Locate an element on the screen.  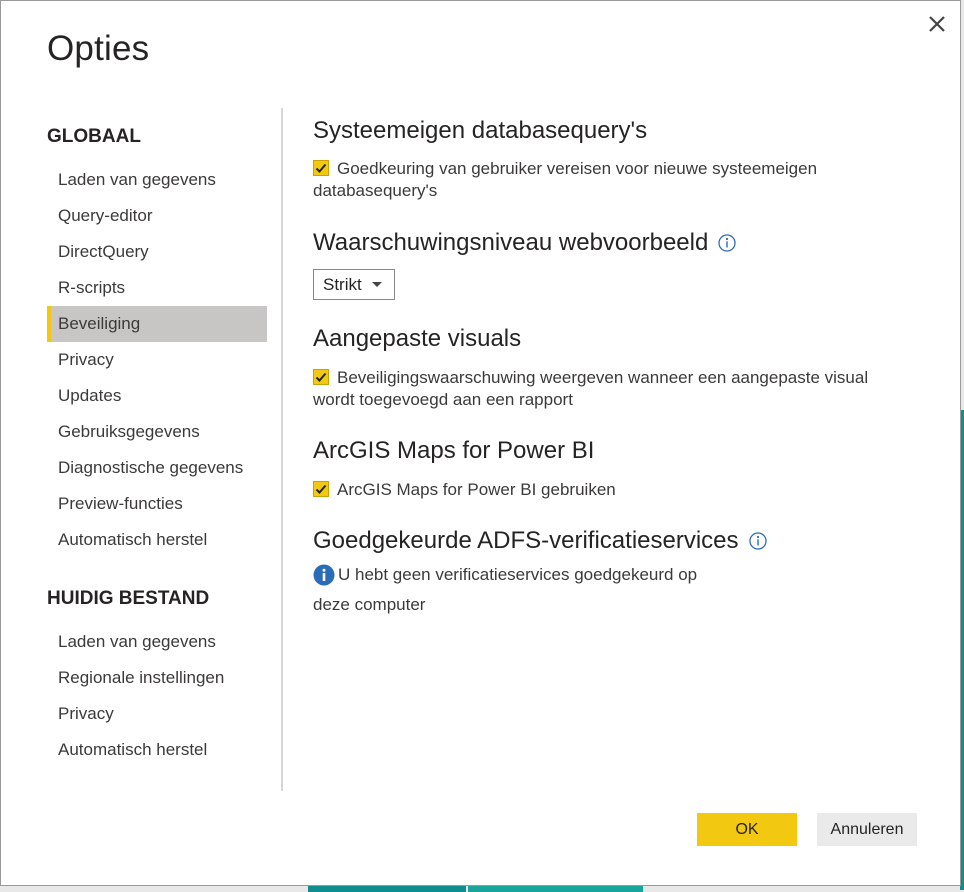
custom-visuals-checkbox is located at coordinates (321, 377).